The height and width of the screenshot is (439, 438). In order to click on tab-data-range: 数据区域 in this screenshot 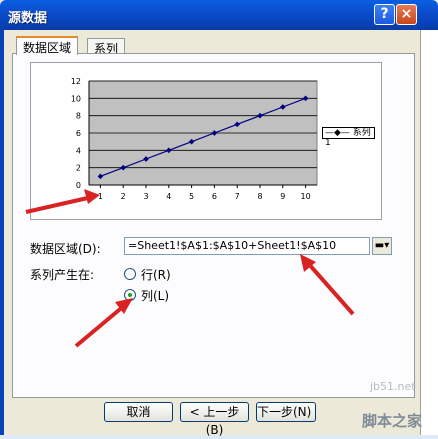, I will do `click(47, 45)`.